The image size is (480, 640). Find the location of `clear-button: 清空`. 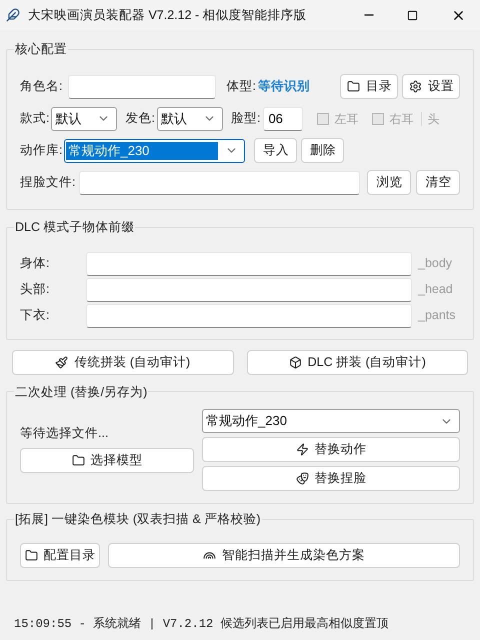

clear-button: 清空 is located at coordinates (438, 183).